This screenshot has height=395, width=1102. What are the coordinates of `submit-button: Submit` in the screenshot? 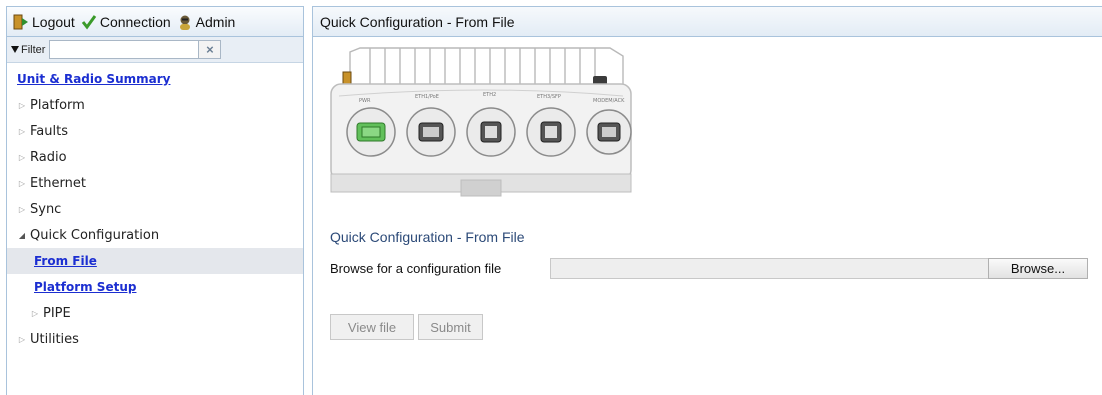 It's located at (450, 327).